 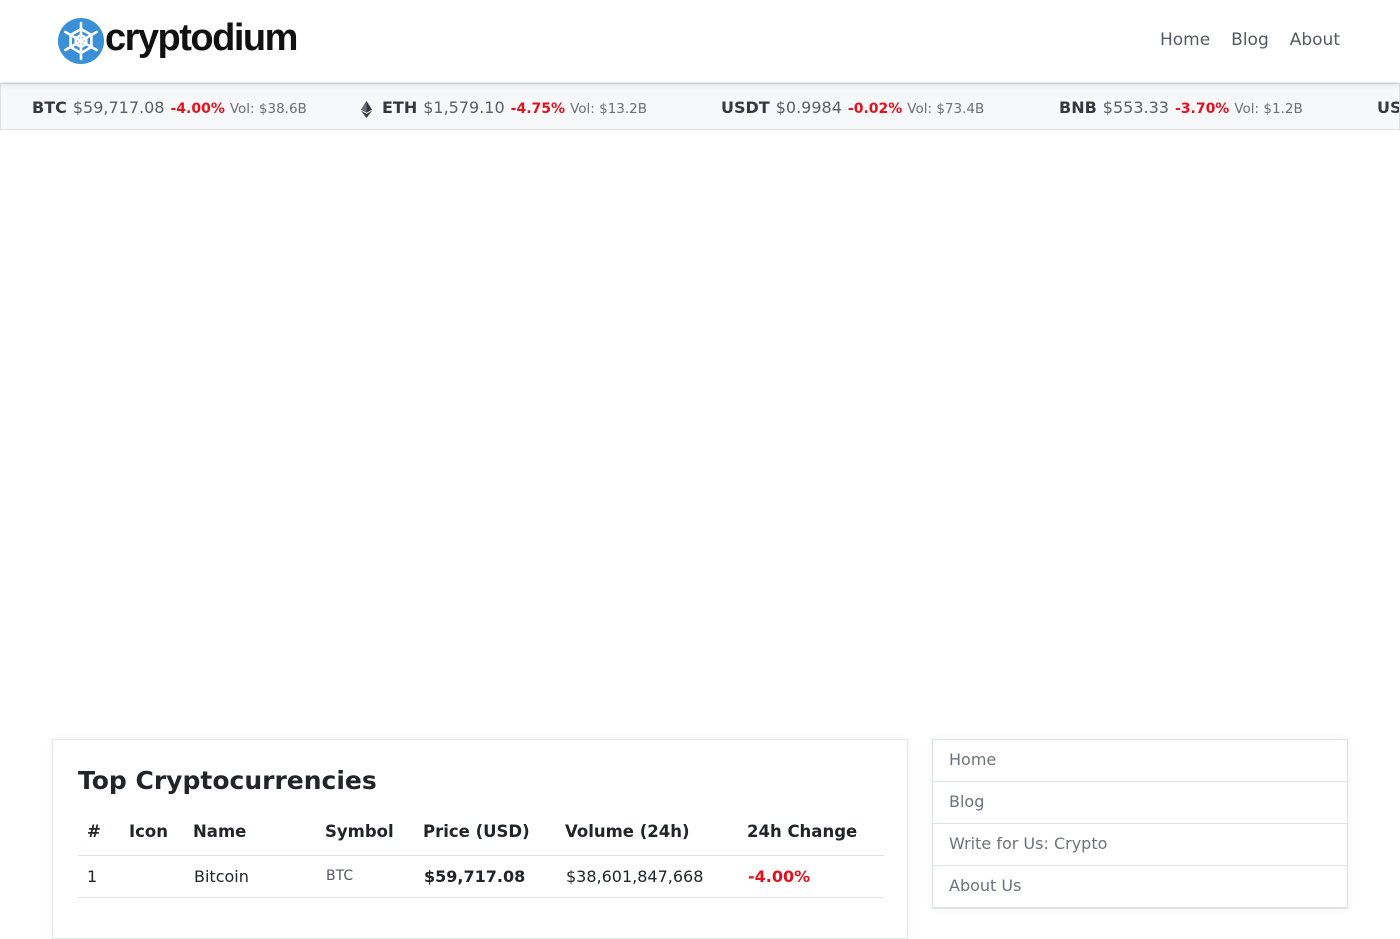 I want to click on ticker-price: $0.9984, so click(x=808, y=107).